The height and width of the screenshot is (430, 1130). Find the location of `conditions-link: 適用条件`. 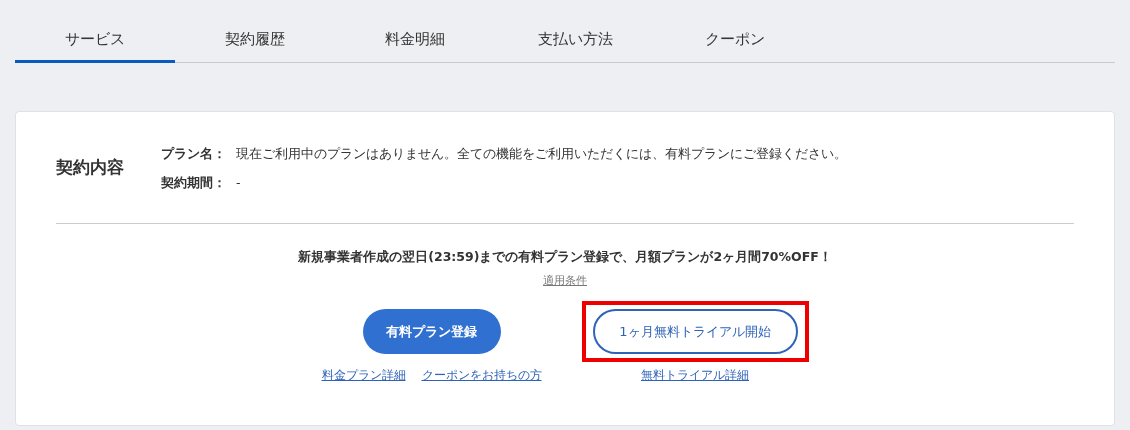

conditions-link: 適用条件 is located at coordinates (565, 280).